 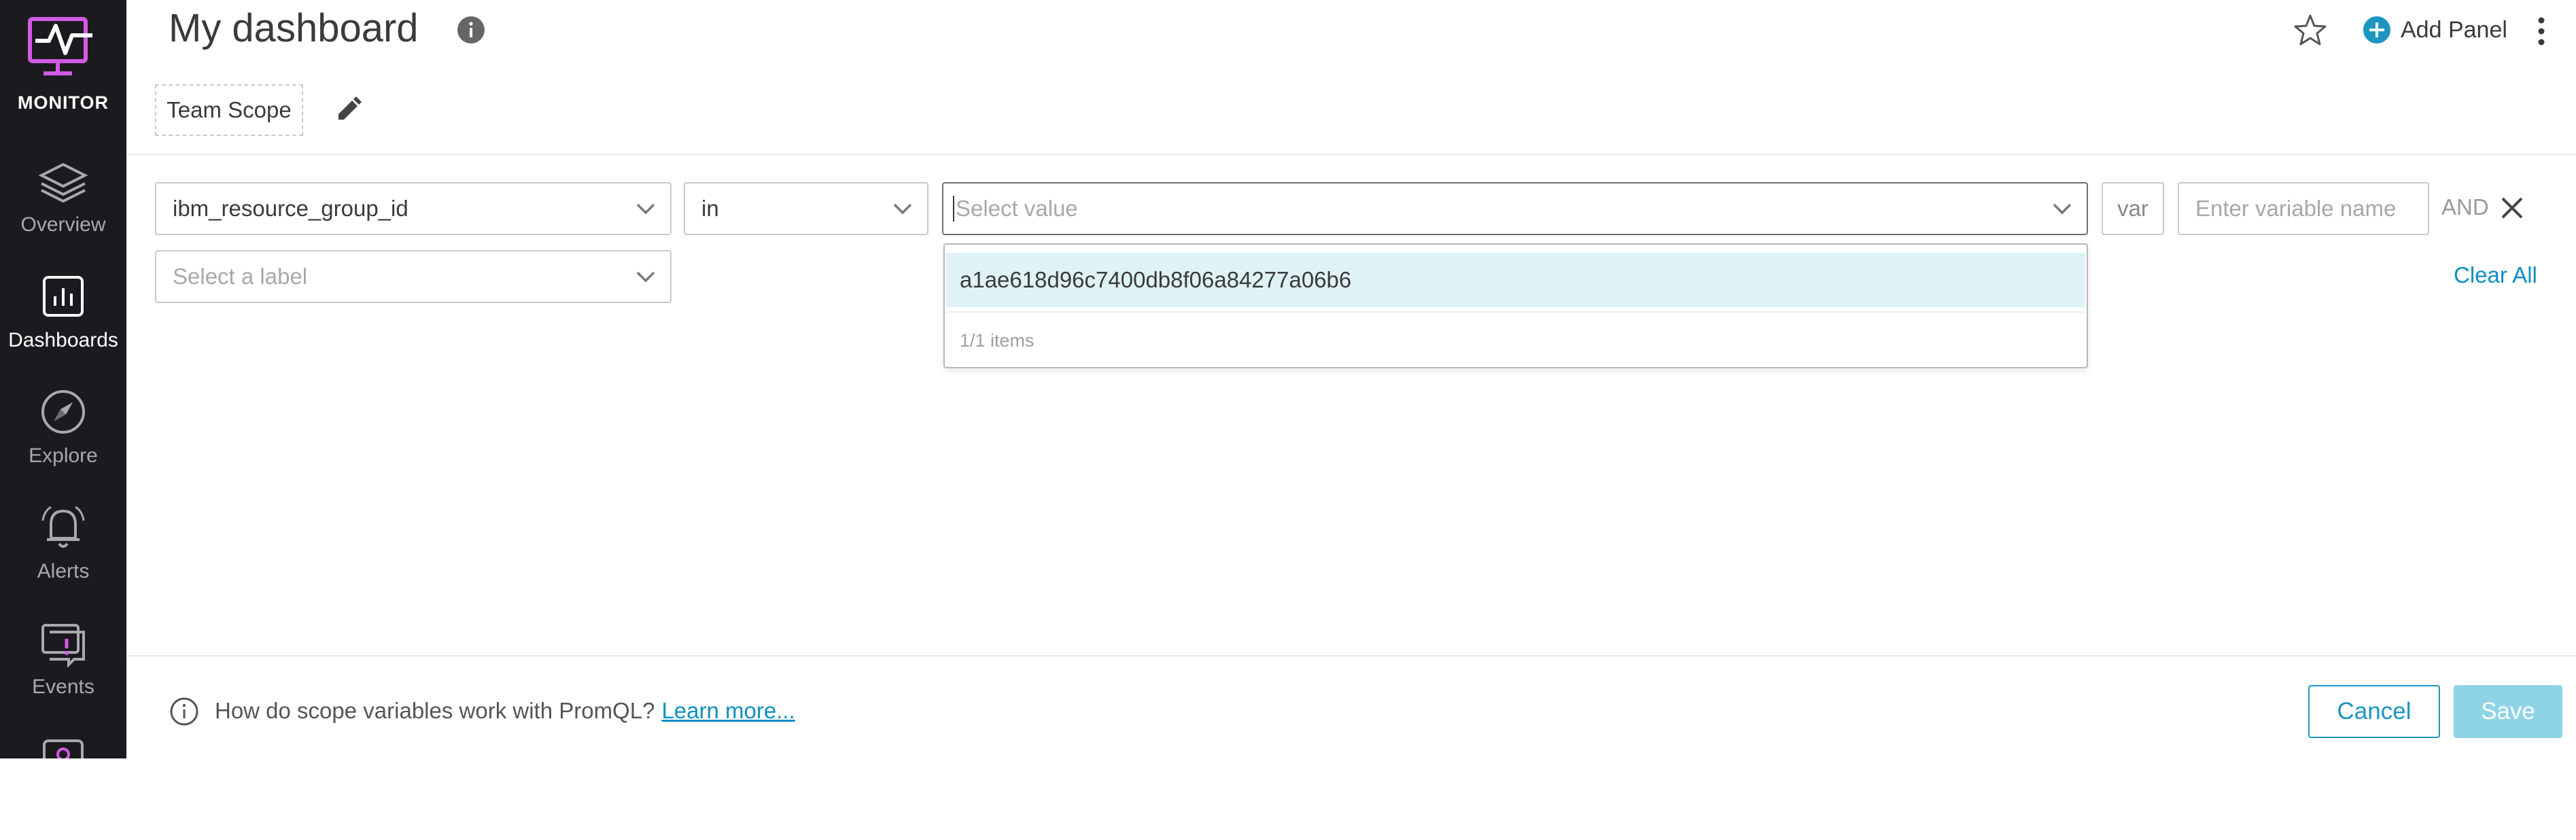 What do you see at coordinates (63, 224) in the screenshot?
I see `nav-label-overview: Overview` at bounding box center [63, 224].